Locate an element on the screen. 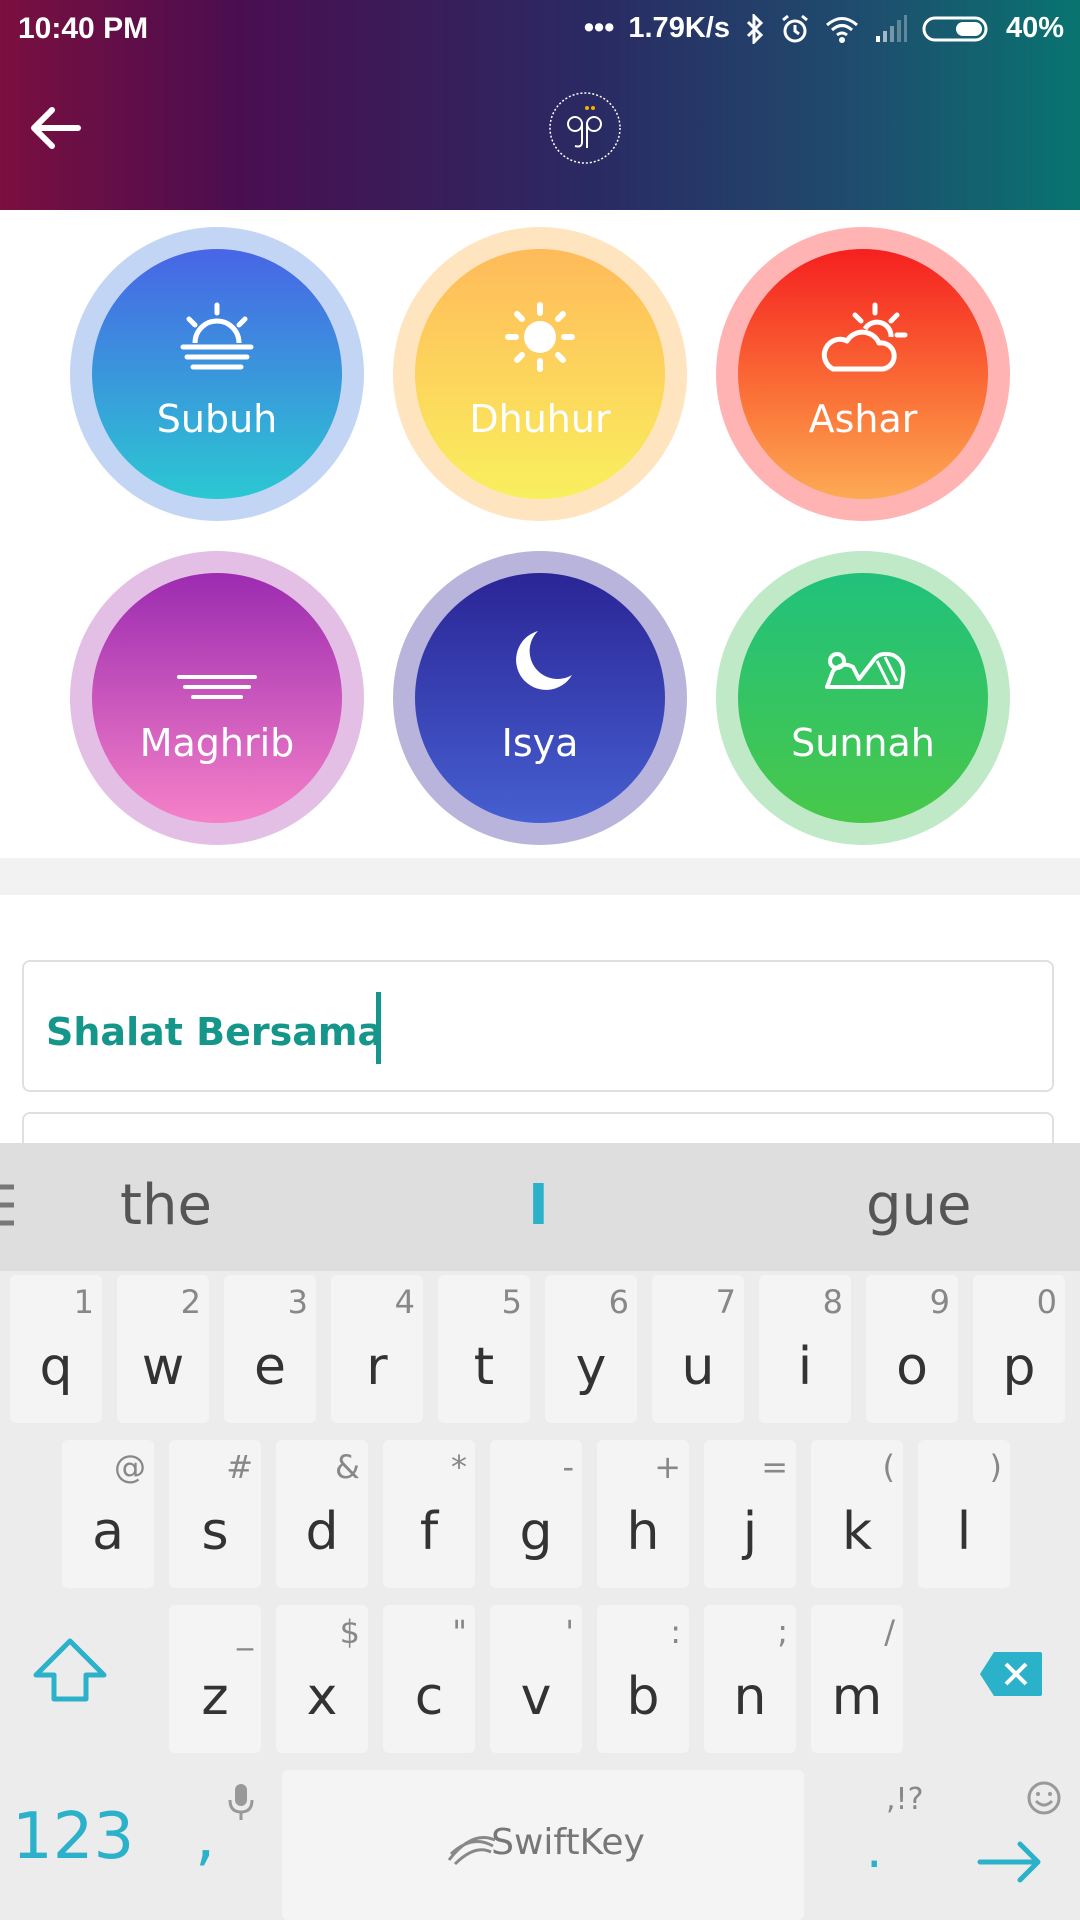  key-letter: i is located at coordinates (805, 1367).